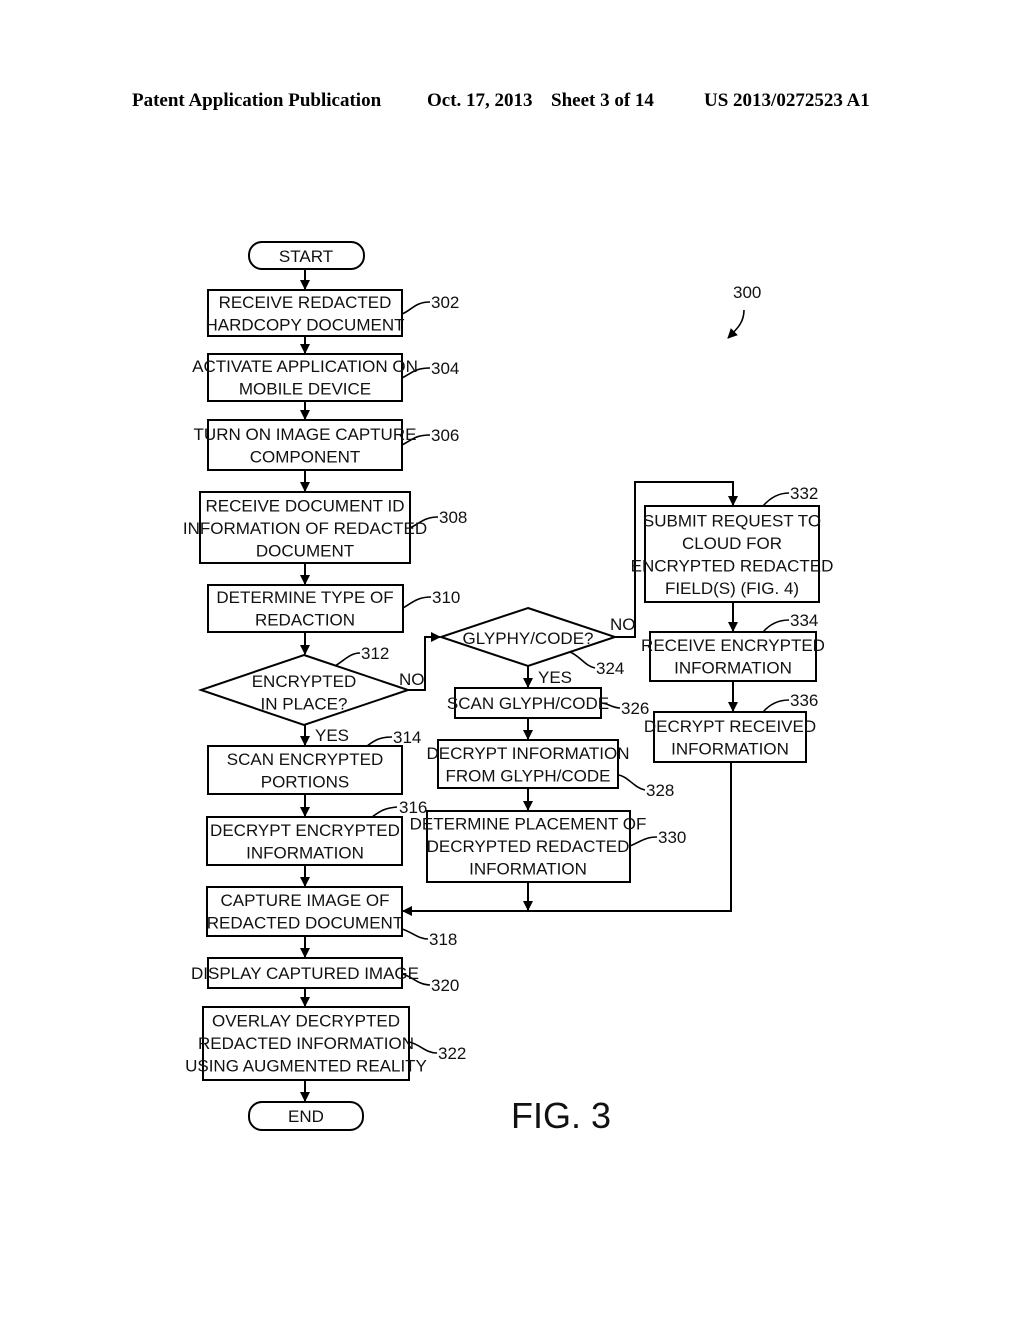  Describe the element at coordinates (528, 869) in the screenshot. I see `node-n330-text-line: INFORMATION` at that location.